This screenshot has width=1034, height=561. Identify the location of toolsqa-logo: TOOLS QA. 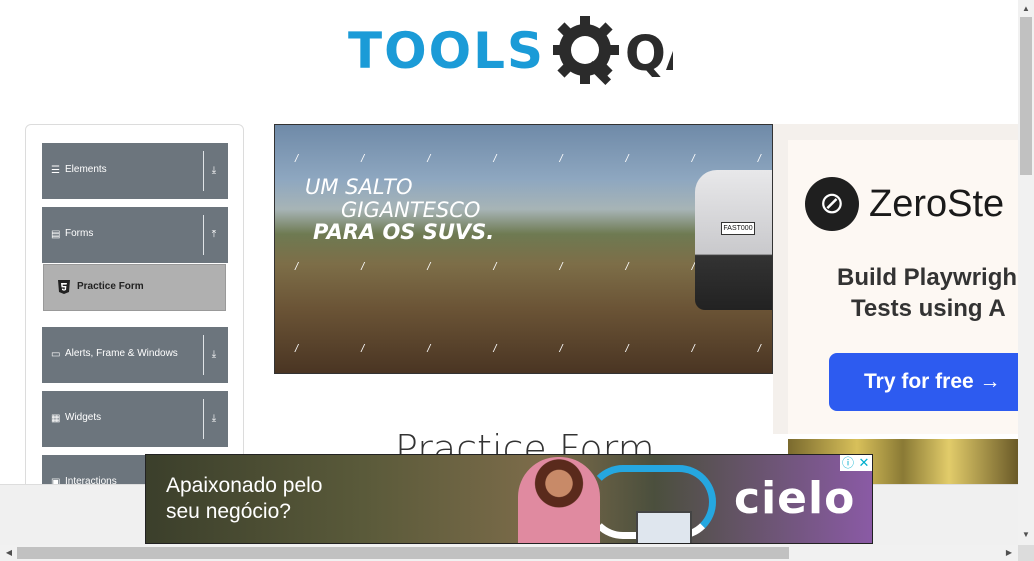
(510, 54).